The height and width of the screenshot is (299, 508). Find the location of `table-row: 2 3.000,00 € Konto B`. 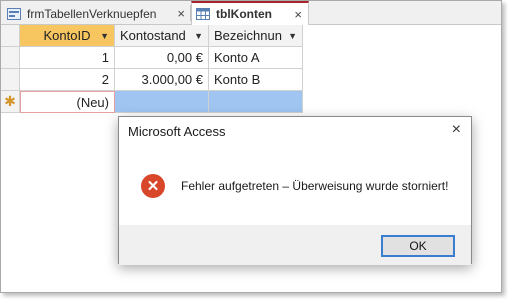

table-row: 2 3.000,00 € Konto B is located at coordinates (152, 80).